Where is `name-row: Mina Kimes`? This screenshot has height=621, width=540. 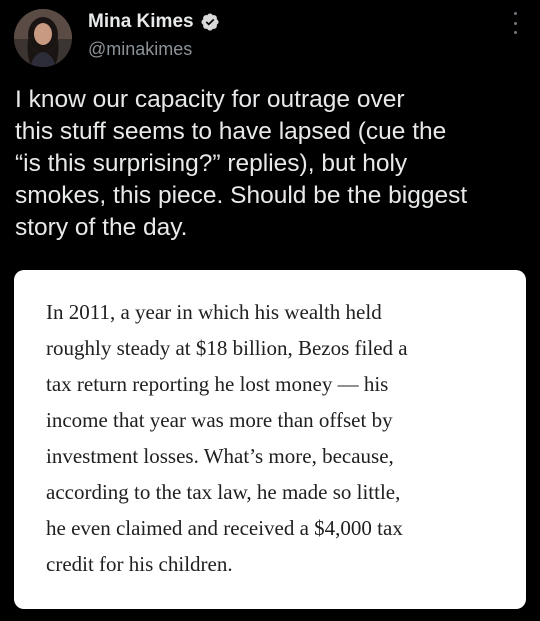
name-row: Mina Kimes is located at coordinates (154, 22).